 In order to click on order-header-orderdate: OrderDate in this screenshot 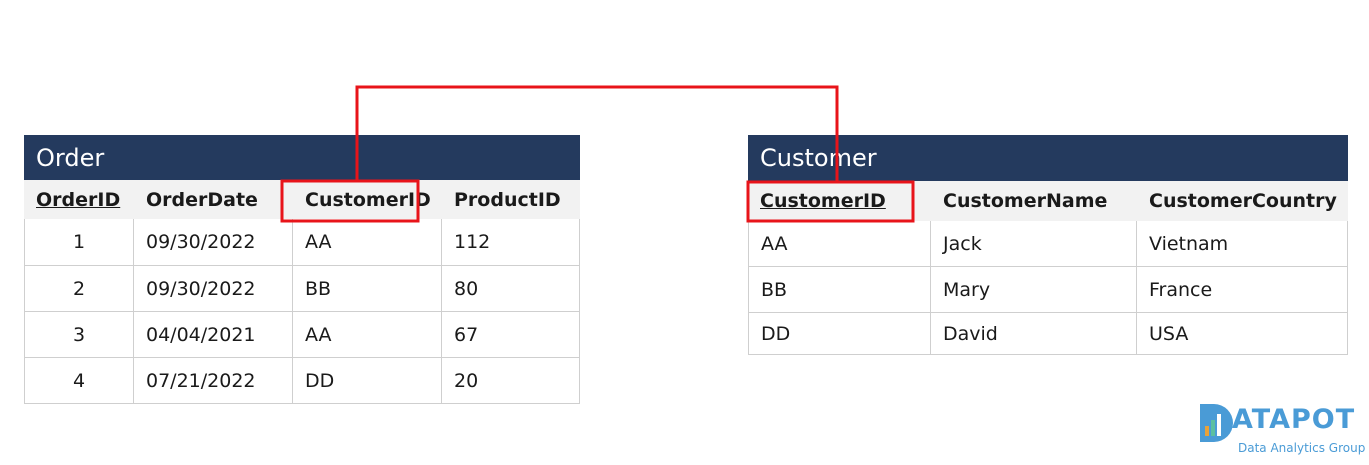, I will do `click(213, 199)`.